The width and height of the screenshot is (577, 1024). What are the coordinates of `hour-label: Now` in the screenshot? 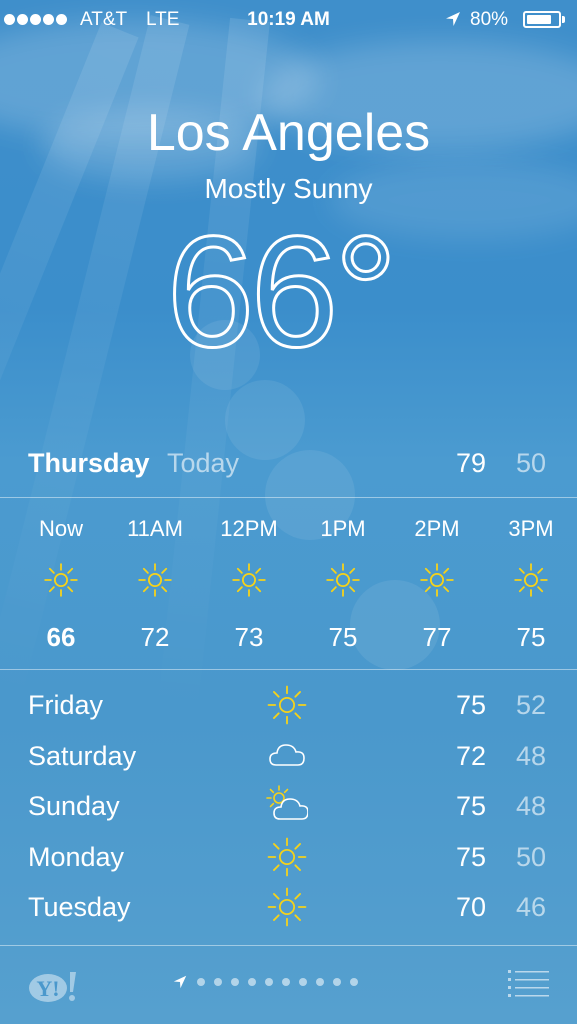 It's located at (60, 528).